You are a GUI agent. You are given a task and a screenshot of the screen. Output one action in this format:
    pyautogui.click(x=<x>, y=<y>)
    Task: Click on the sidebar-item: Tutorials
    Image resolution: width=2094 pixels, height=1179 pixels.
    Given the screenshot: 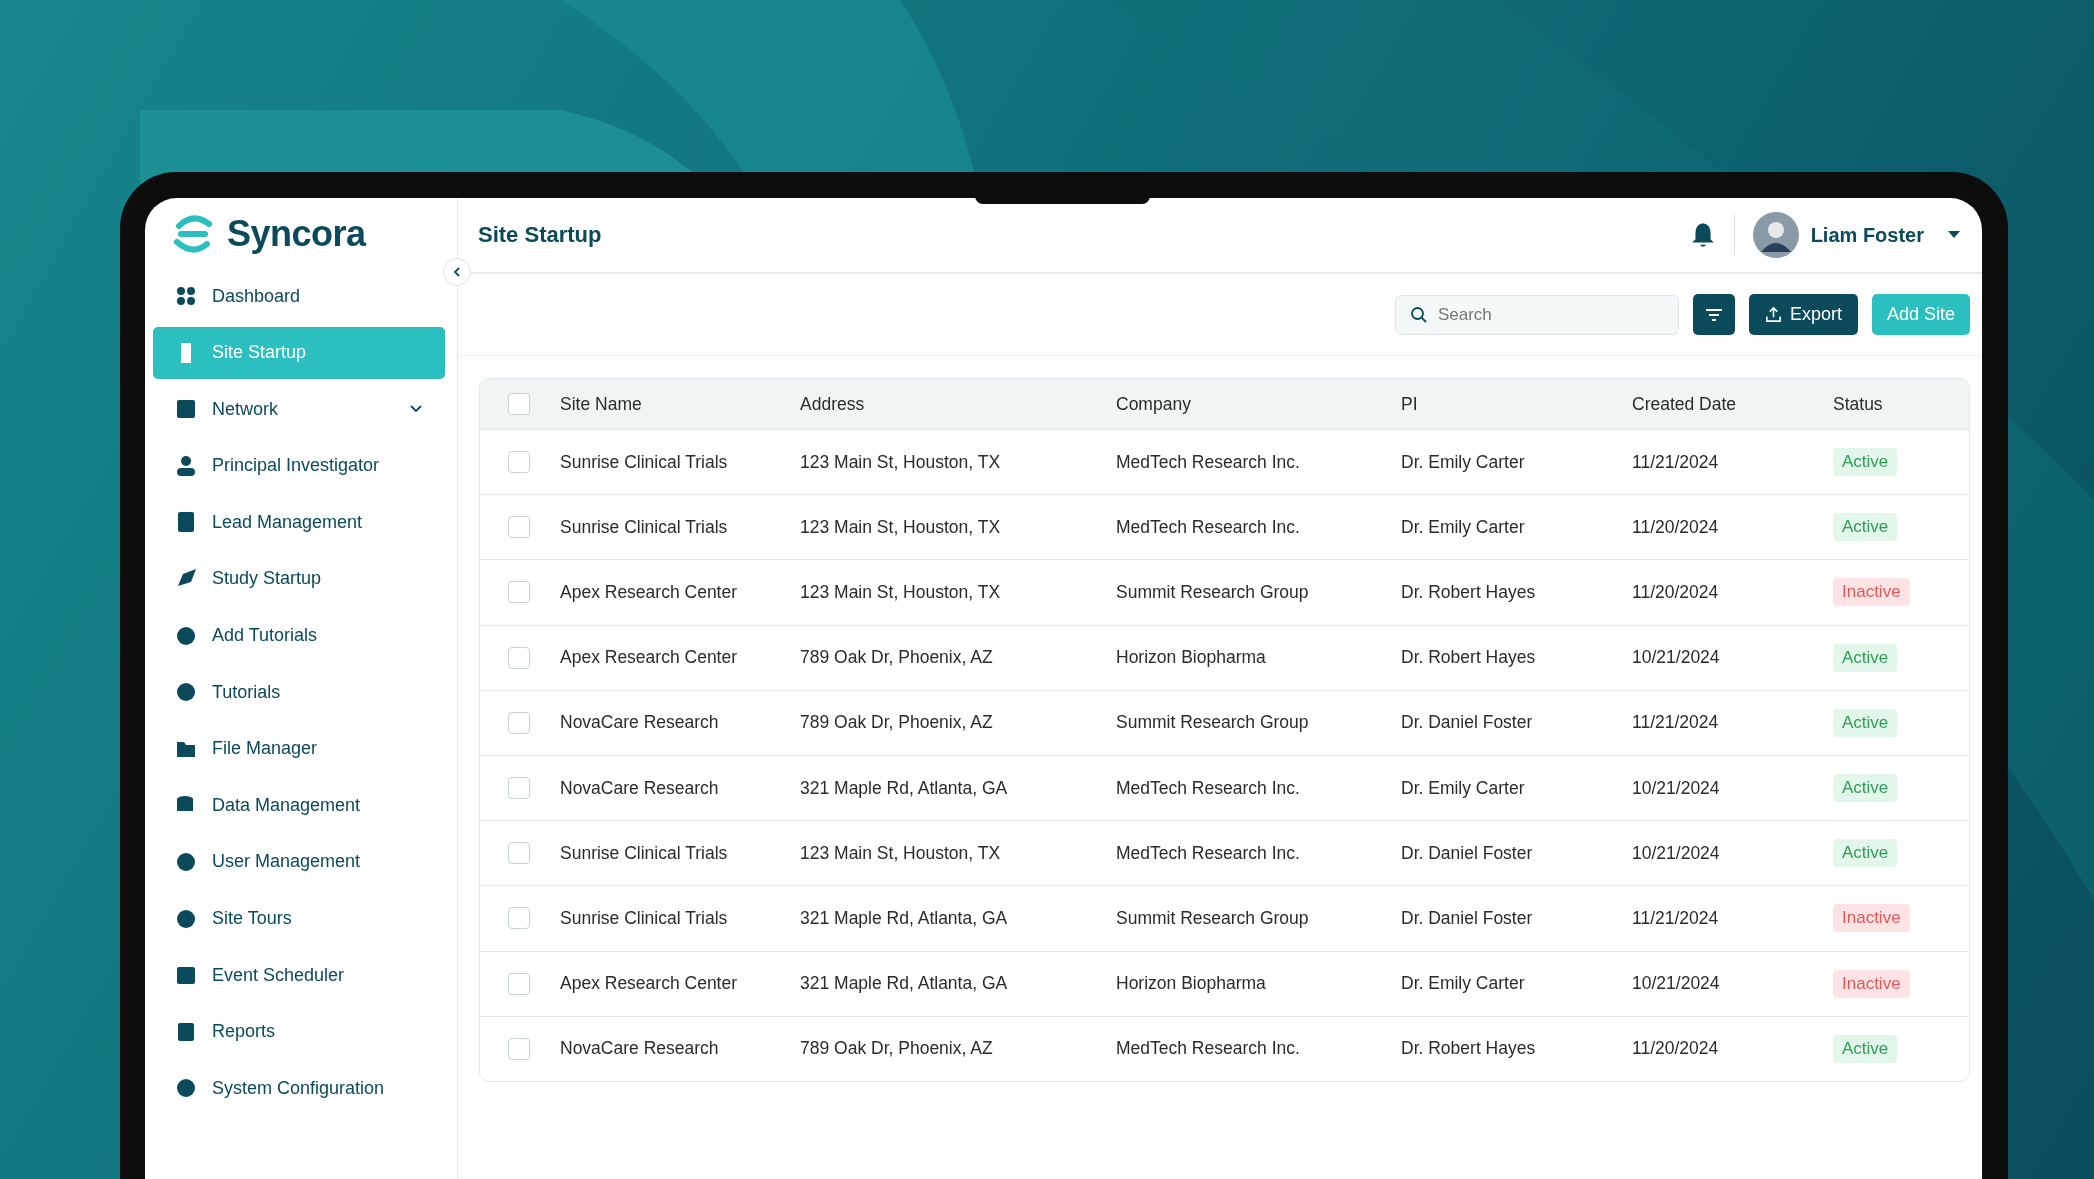 What is the action you would take?
    pyautogui.click(x=299, y=692)
    